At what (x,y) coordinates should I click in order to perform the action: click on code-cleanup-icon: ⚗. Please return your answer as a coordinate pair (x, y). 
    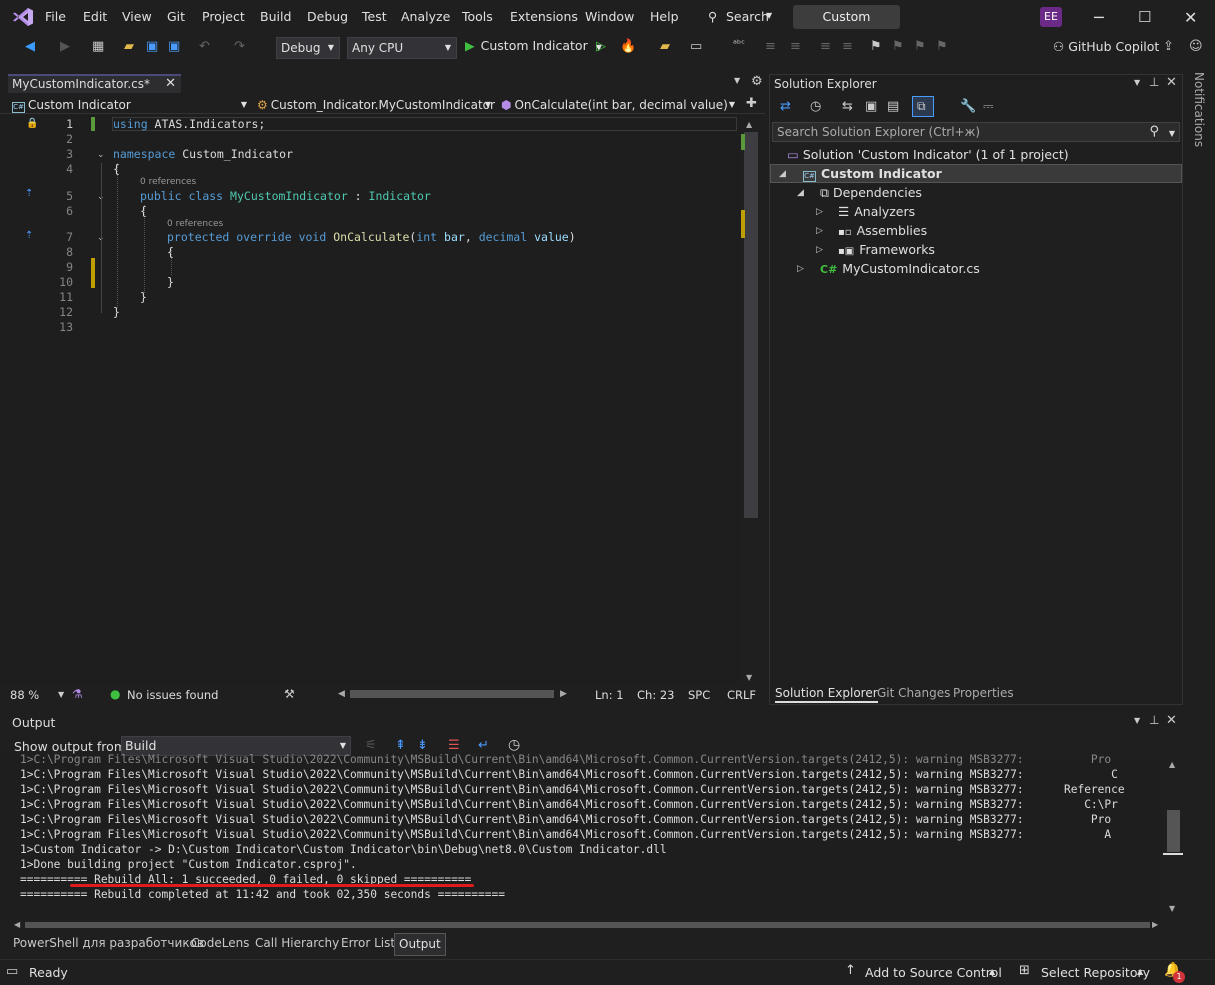
    Looking at the image, I should click on (77, 694).